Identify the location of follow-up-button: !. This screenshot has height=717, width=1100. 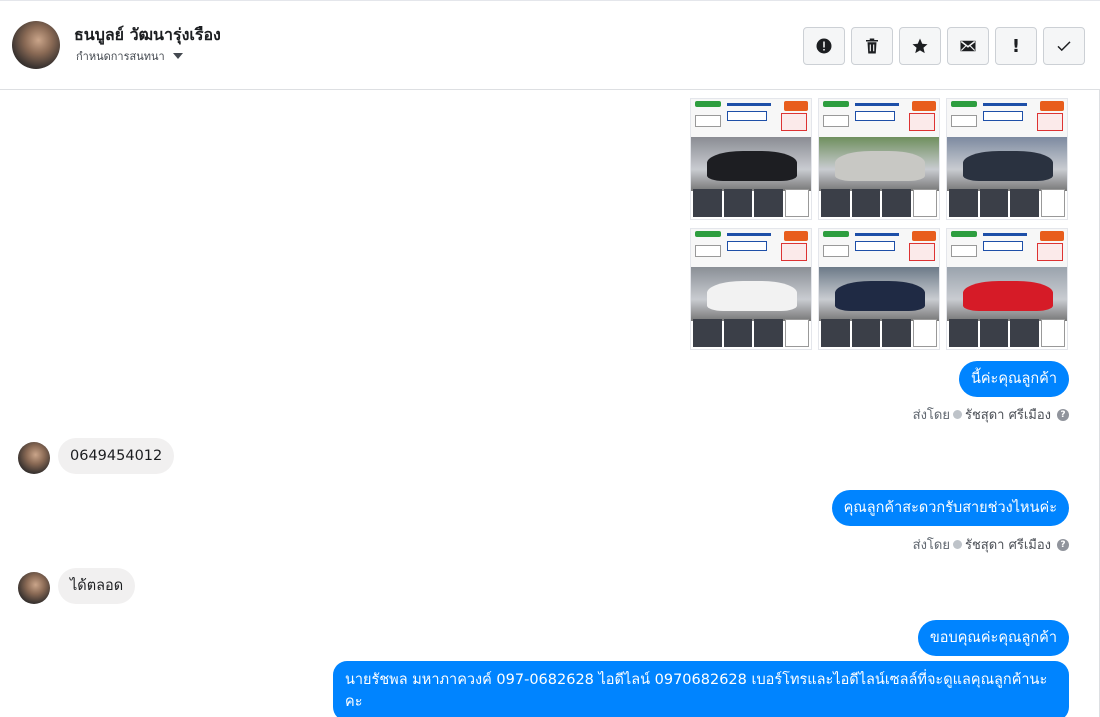
(1016, 46).